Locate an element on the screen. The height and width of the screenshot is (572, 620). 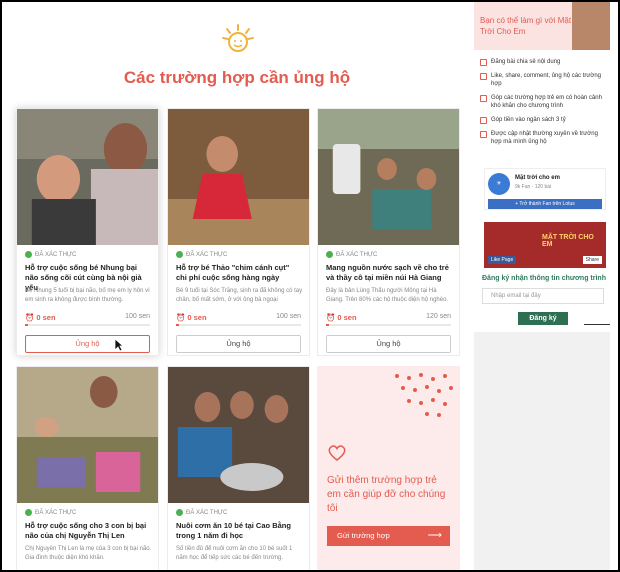
register-button: Đăng ký is located at coordinates (543, 318).